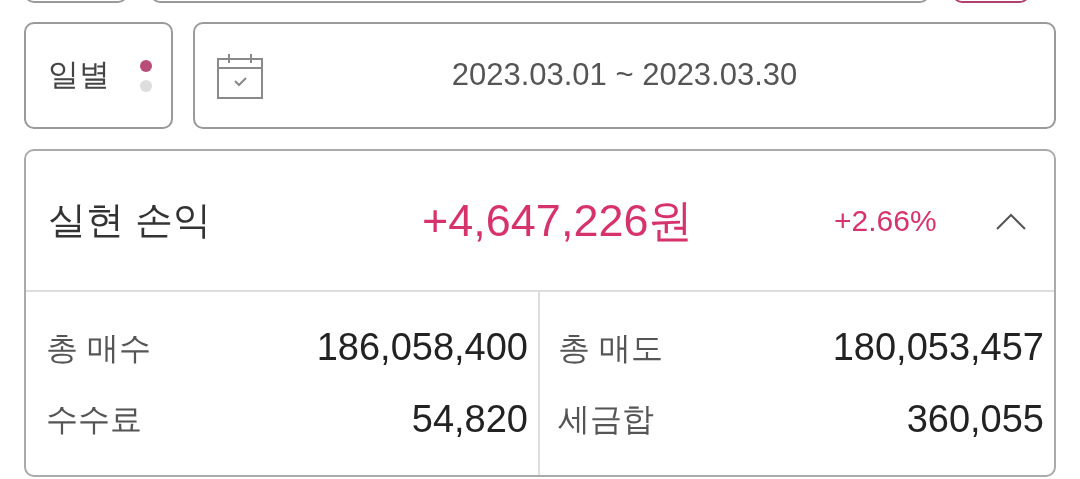 Image resolution: width=1080 pixels, height=479 pixels. Describe the element at coordinates (240, 75) in the screenshot. I see `calendar-icon` at that location.